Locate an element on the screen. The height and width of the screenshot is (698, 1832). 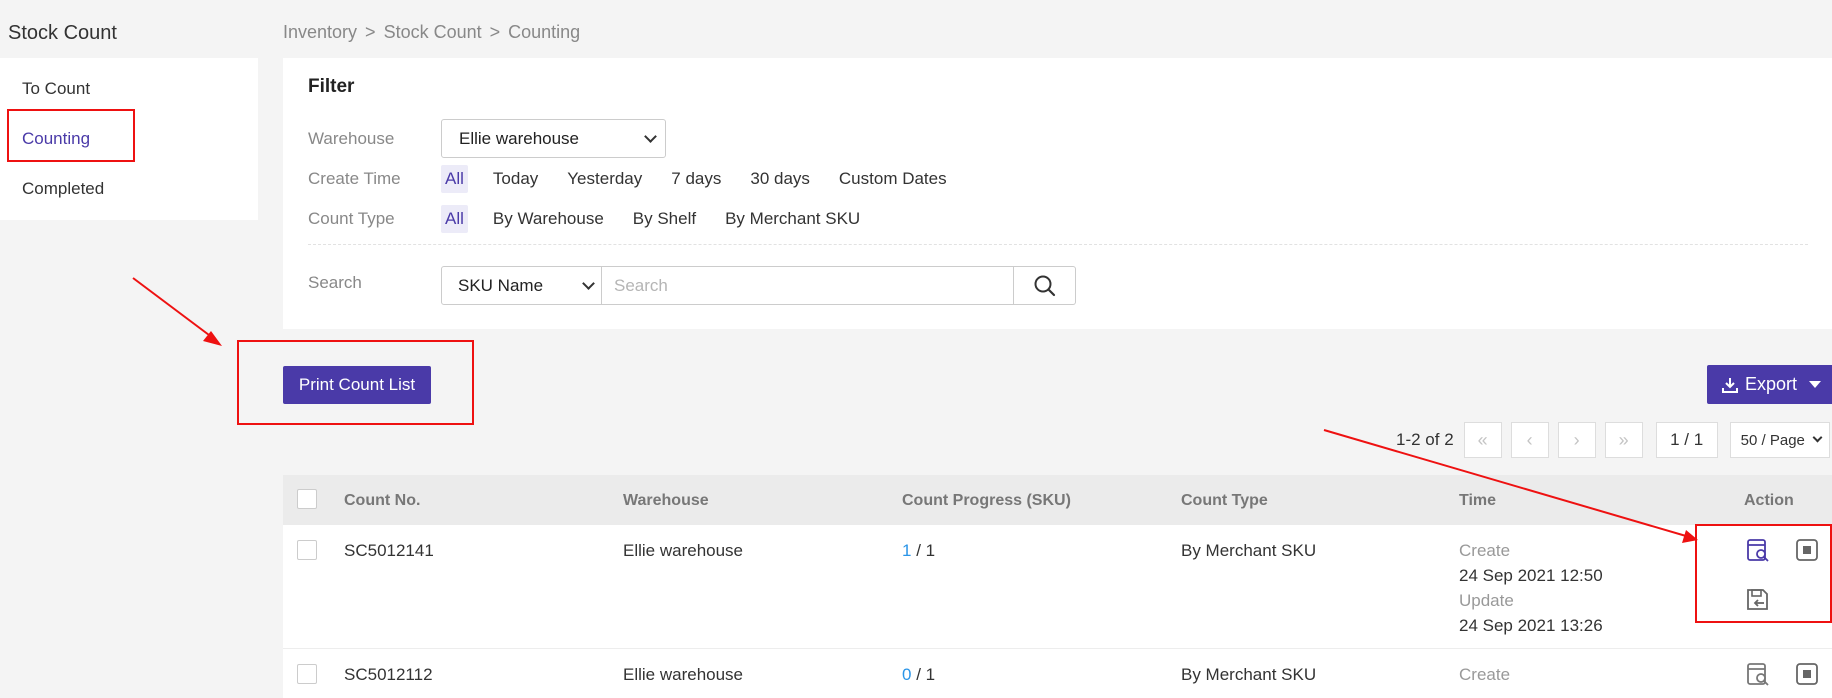
pagination-info: 1-2 of 2 is located at coordinates (1425, 439).